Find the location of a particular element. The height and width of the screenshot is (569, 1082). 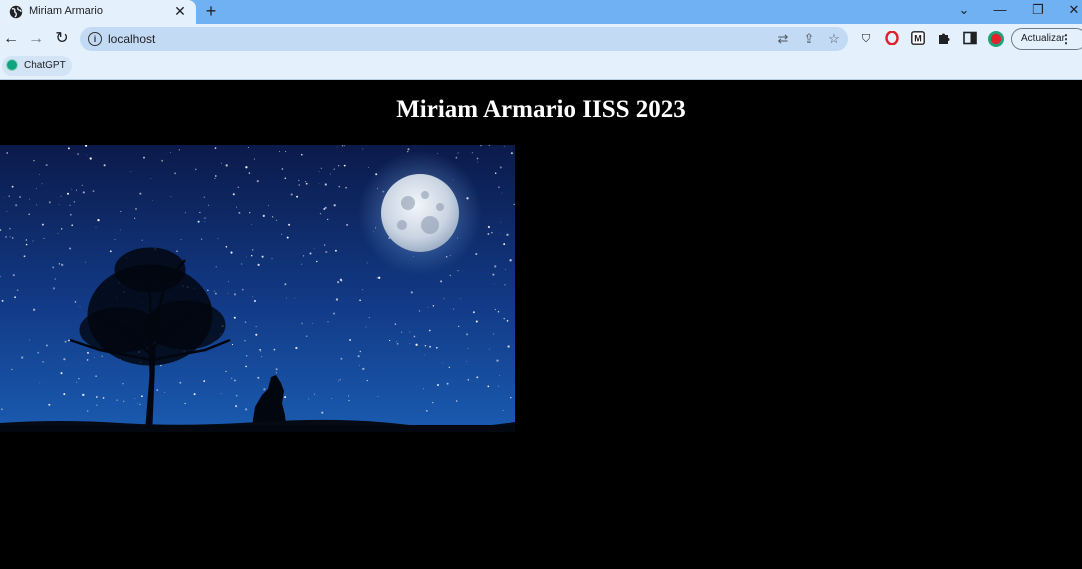

close-window-button: ✕ is located at coordinates (1069, 11).